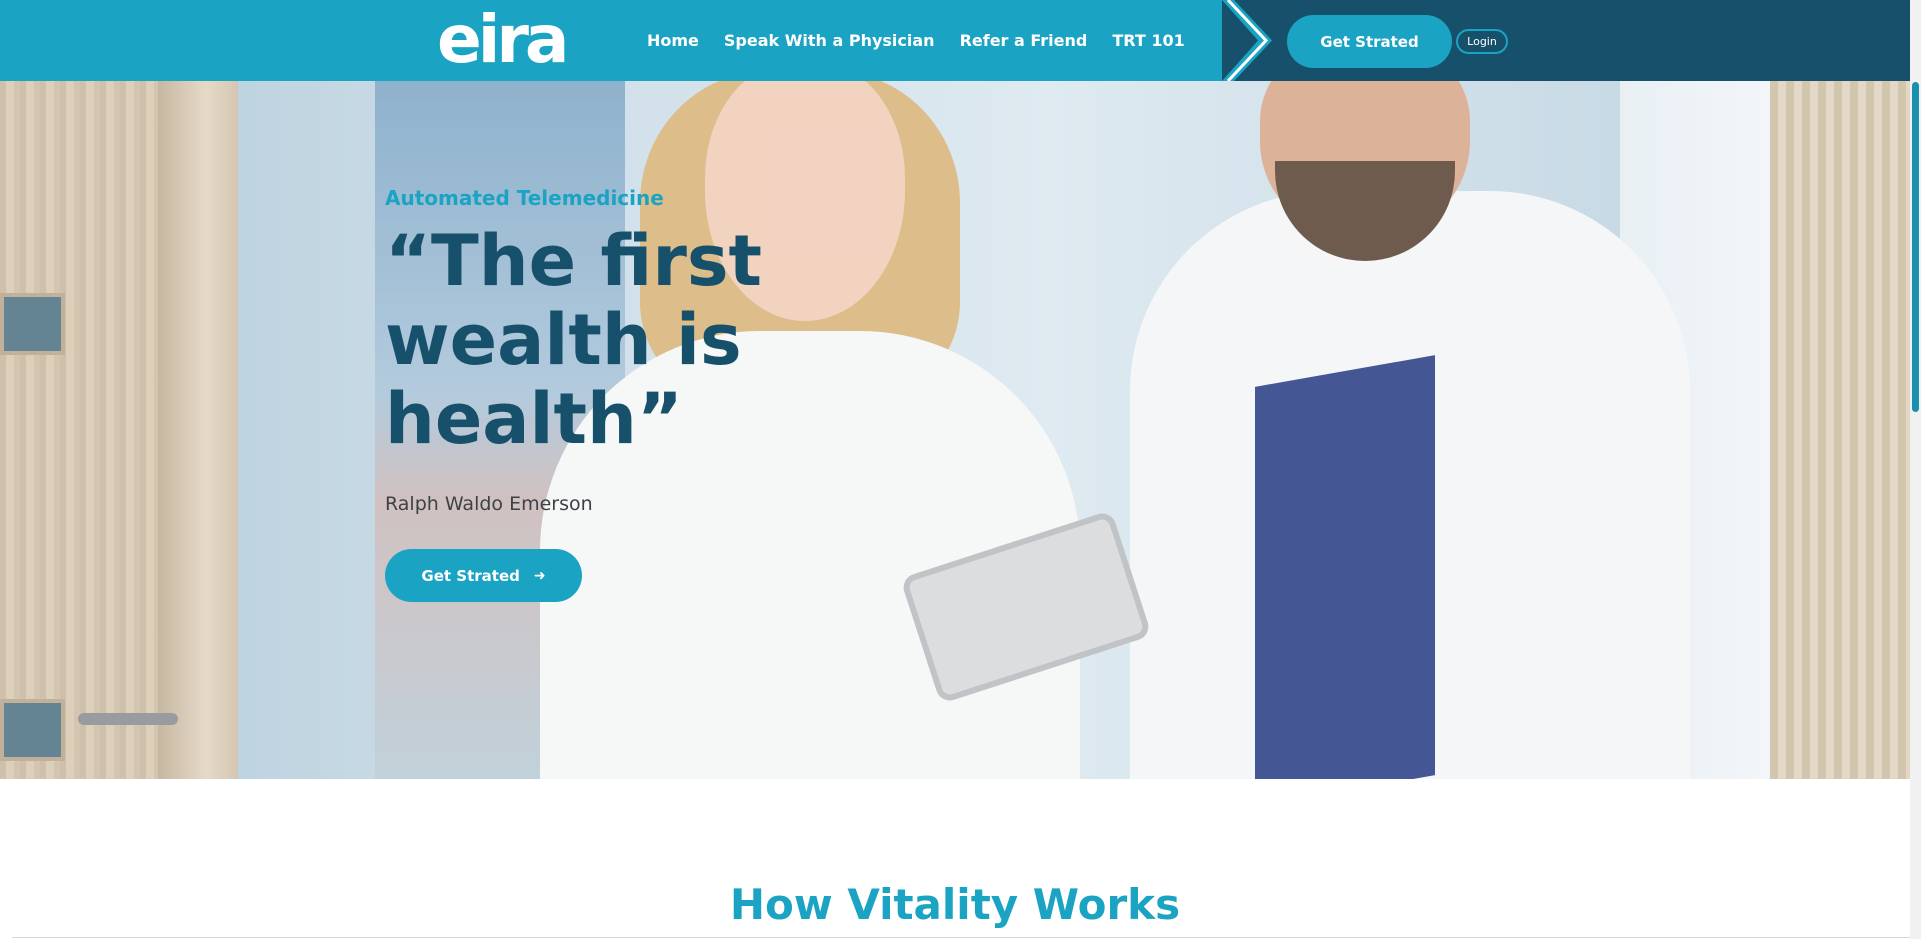 This screenshot has width=1921, height=939. Describe the element at coordinates (673, 40) in the screenshot. I see `nav-link-home: Home` at that location.